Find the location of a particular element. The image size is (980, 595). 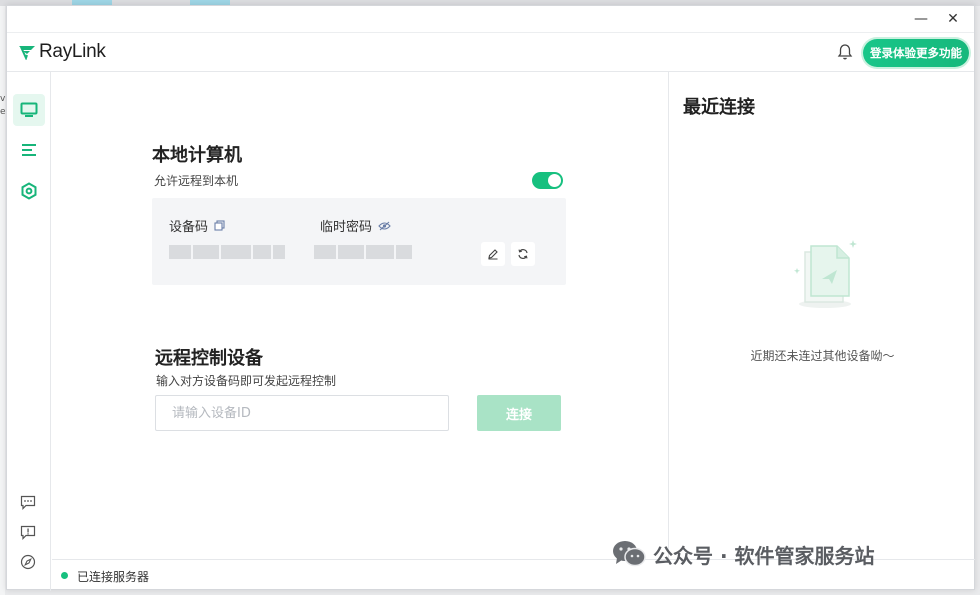

connect-button: 连接 is located at coordinates (519, 413).